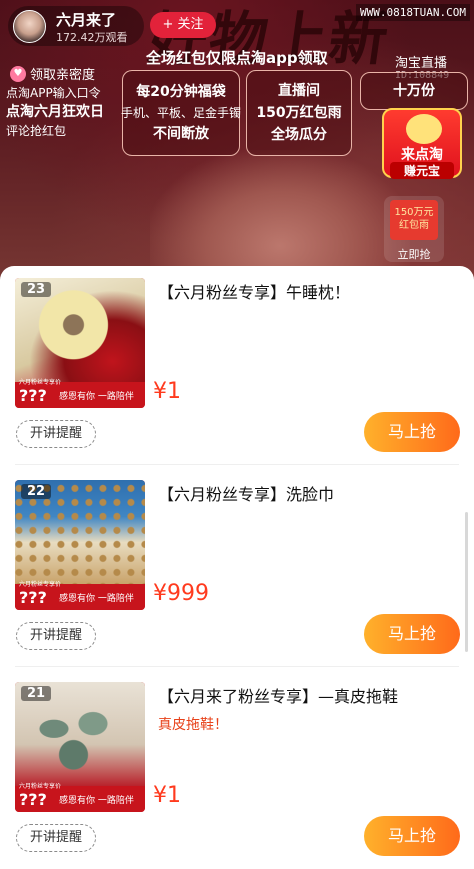 Image resolution: width=474 pixels, height=869 pixels. I want to click on follow-button: + 关注, so click(183, 25).